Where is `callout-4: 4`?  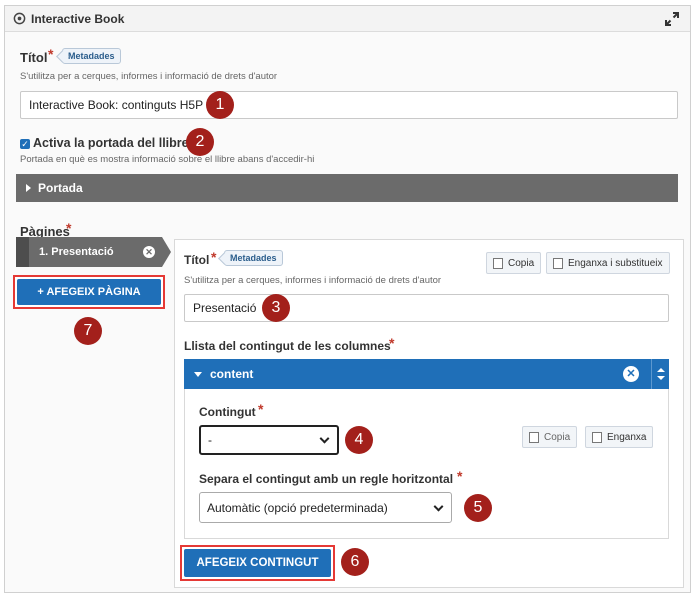
callout-4: 4 is located at coordinates (359, 440).